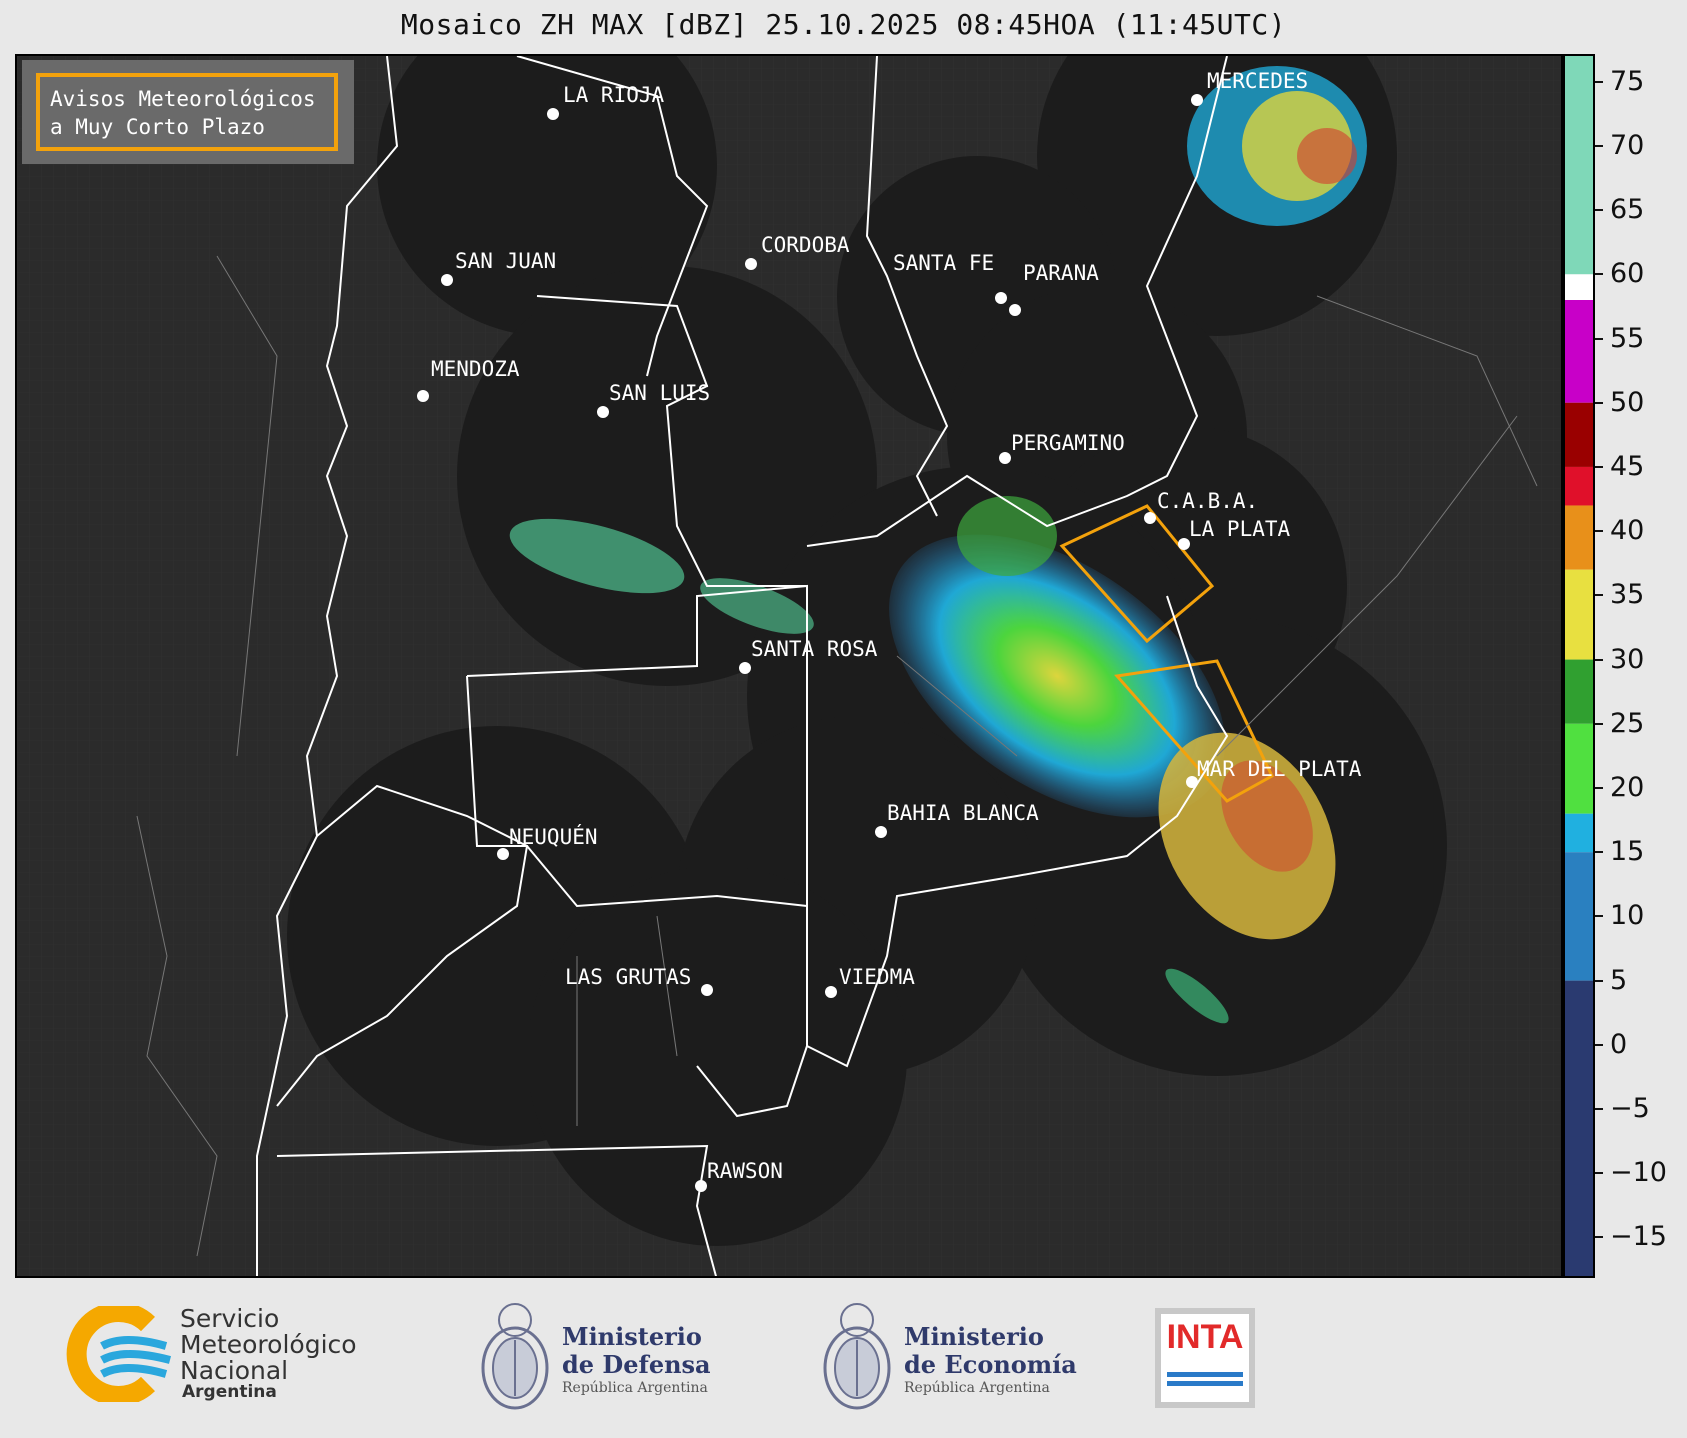  I want to click on colorbar-tick-label: 75, so click(1627, 81).